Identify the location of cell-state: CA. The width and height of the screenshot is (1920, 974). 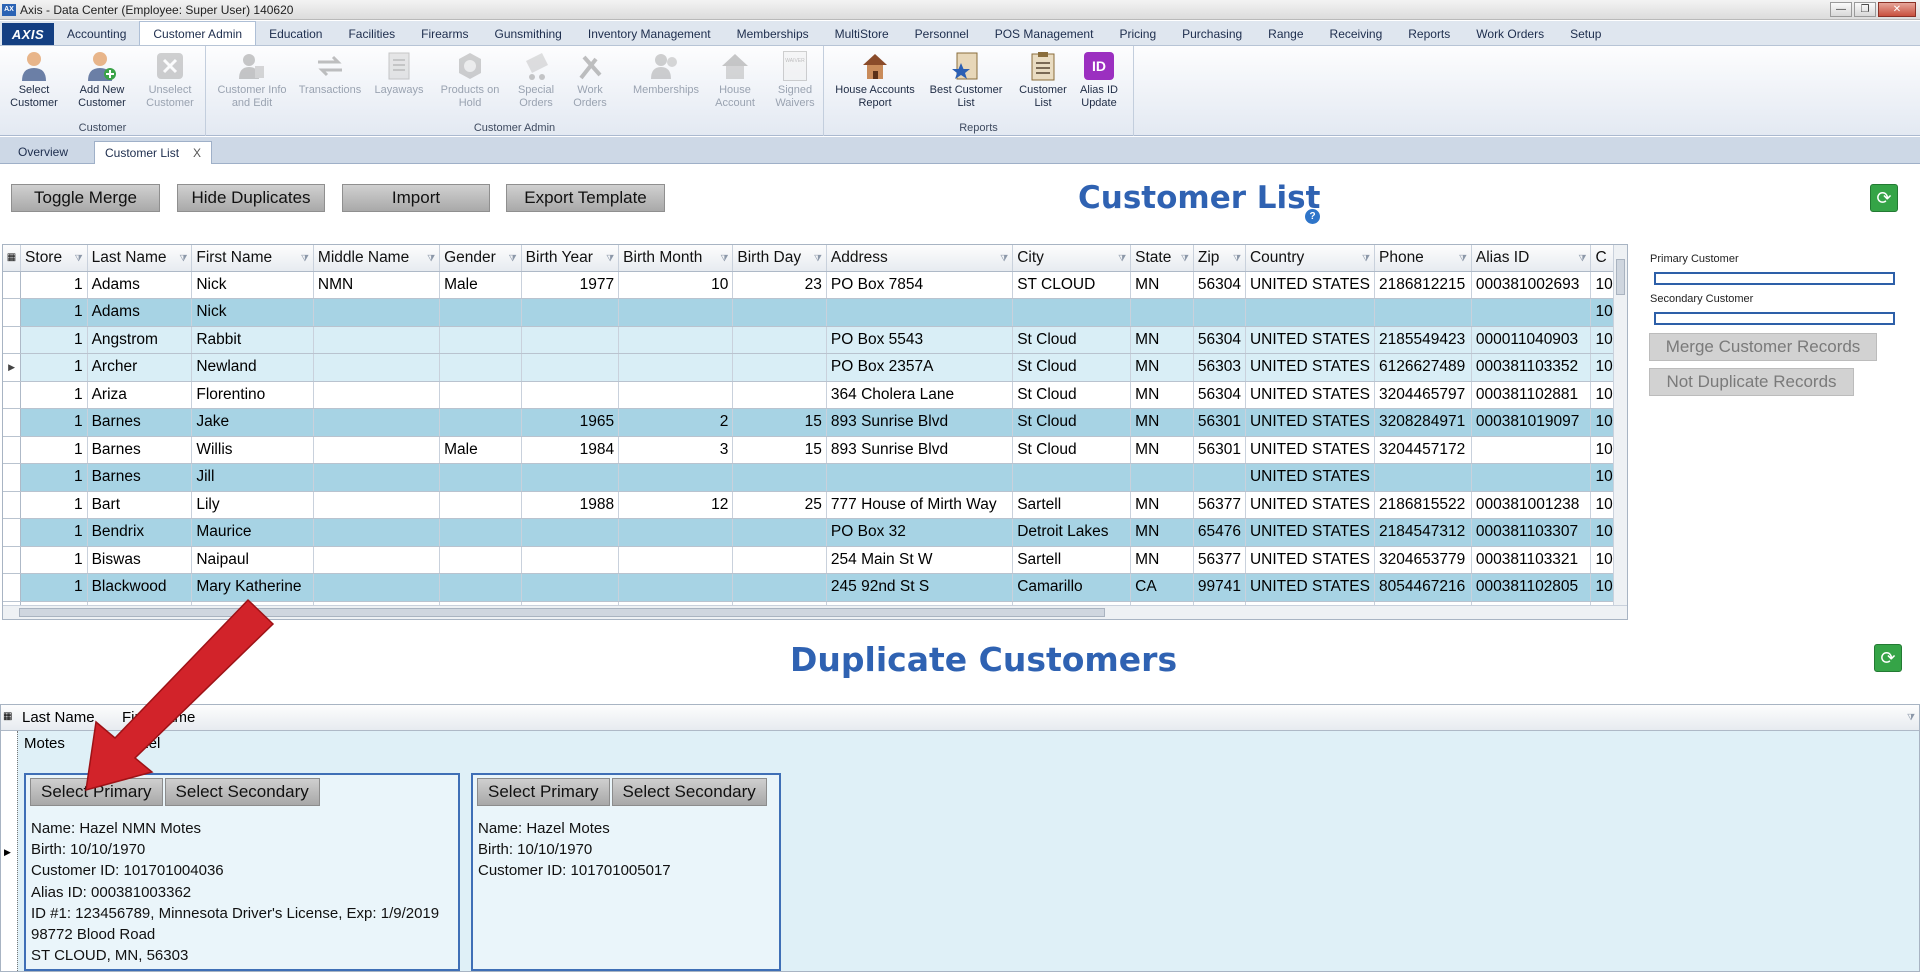
(1162, 587).